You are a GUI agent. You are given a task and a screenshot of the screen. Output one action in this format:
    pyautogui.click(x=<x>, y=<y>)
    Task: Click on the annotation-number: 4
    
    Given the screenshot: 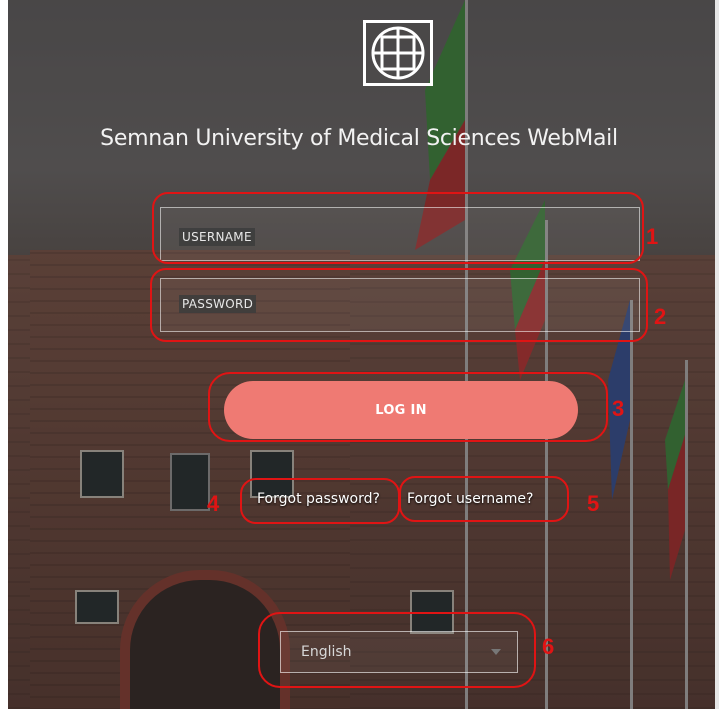 What is the action you would take?
    pyautogui.click(x=213, y=503)
    